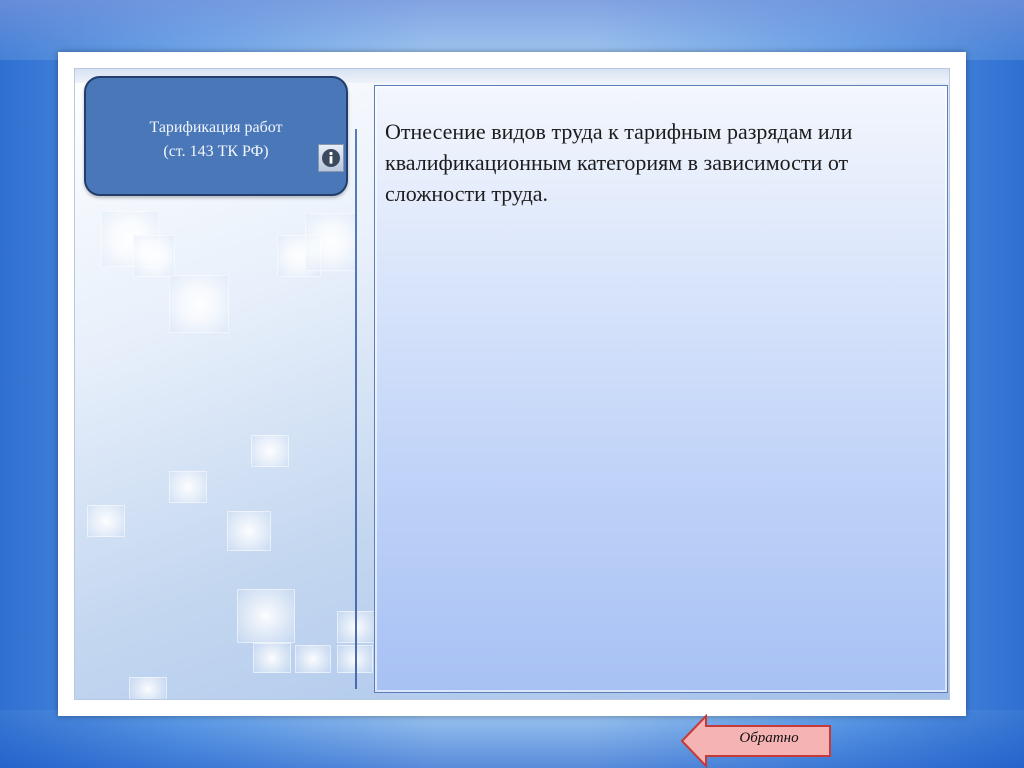 The width and height of the screenshot is (1024, 768). I want to click on vertical-divider, so click(356, 409).